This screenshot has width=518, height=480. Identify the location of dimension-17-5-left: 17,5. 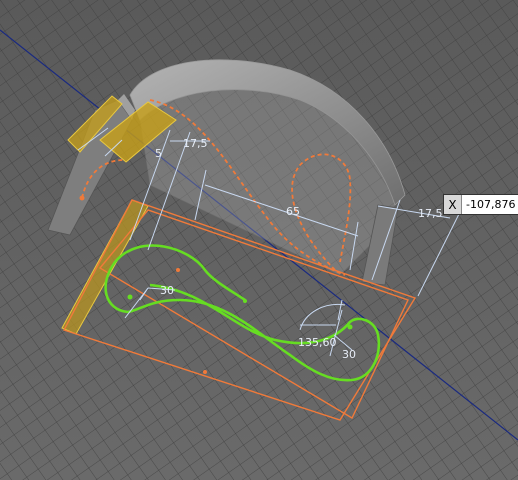
(195, 143).